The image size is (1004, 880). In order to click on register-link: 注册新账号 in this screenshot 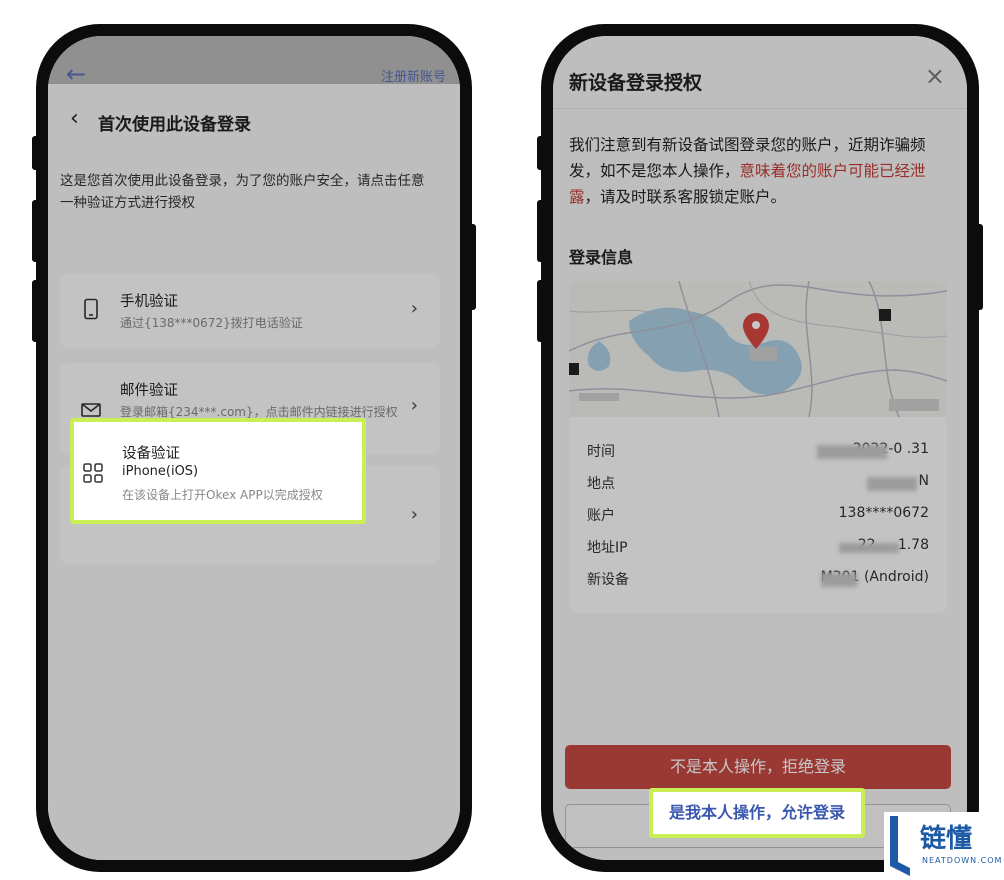, I will do `click(413, 75)`.